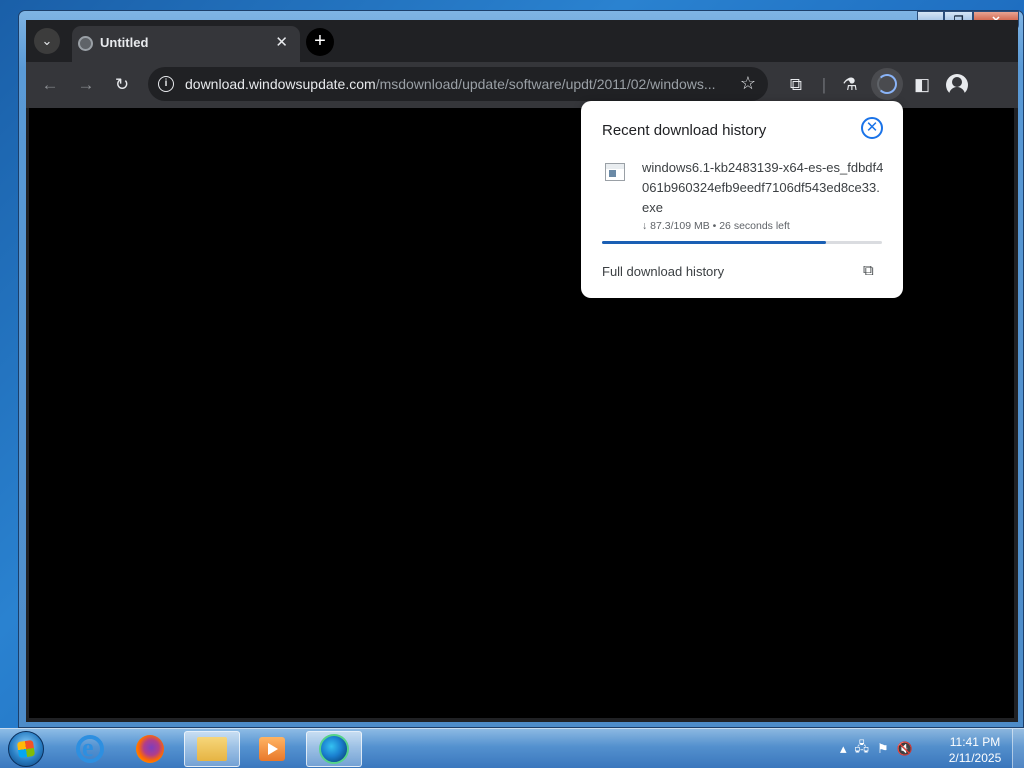 Image resolution: width=1024 pixels, height=768 pixels. What do you see at coordinates (748, 83) in the screenshot?
I see `bookmark-star-icon: ☆` at bounding box center [748, 83].